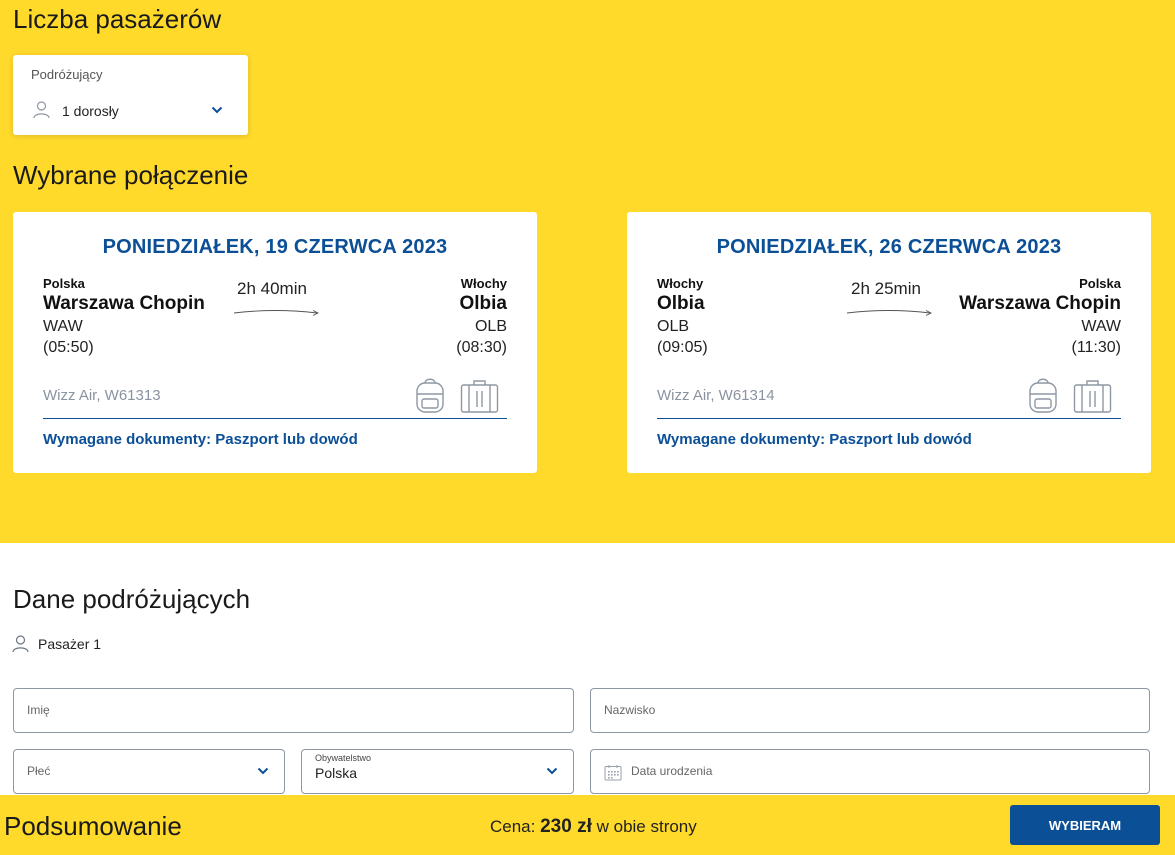 Image resolution: width=1175 pixels, height=855 pixels. Describe the element at coordinates (889, 247) in the screenshot. I see `flight-date: PONIEDZIAŁEK, 26 CZERWCA 2023` at that location.